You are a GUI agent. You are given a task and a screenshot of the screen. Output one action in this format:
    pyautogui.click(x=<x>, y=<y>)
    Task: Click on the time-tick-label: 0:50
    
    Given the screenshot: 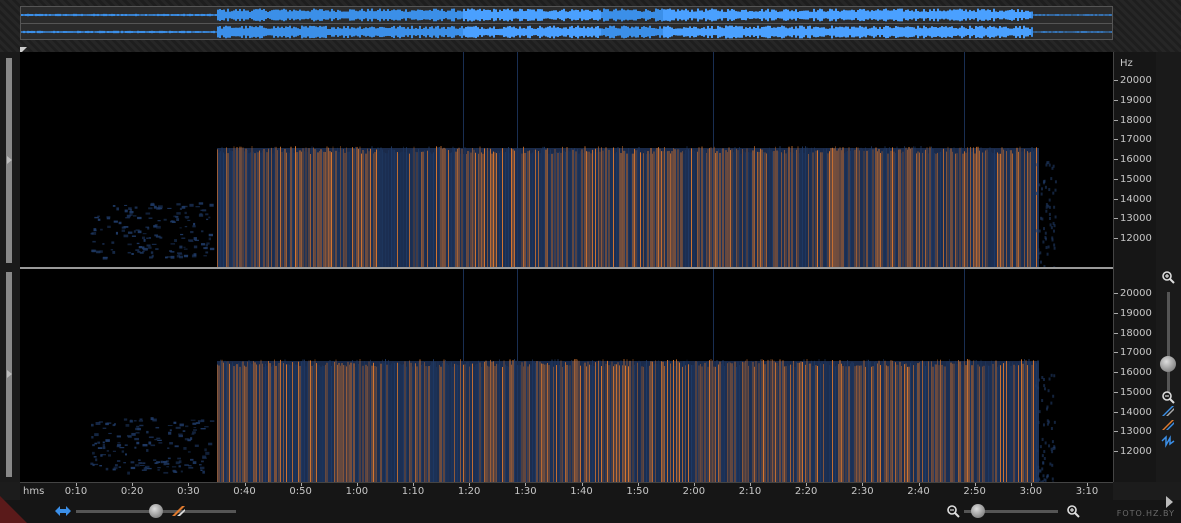 What is the action you would take?
    pyautogui.click(x=300, y=491)
    